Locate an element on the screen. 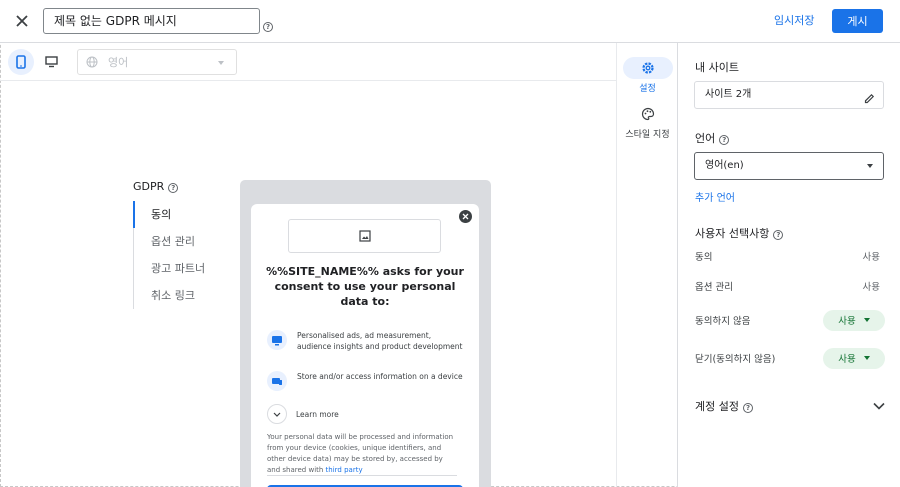  edit-icon is located at coordinates (869, 102).